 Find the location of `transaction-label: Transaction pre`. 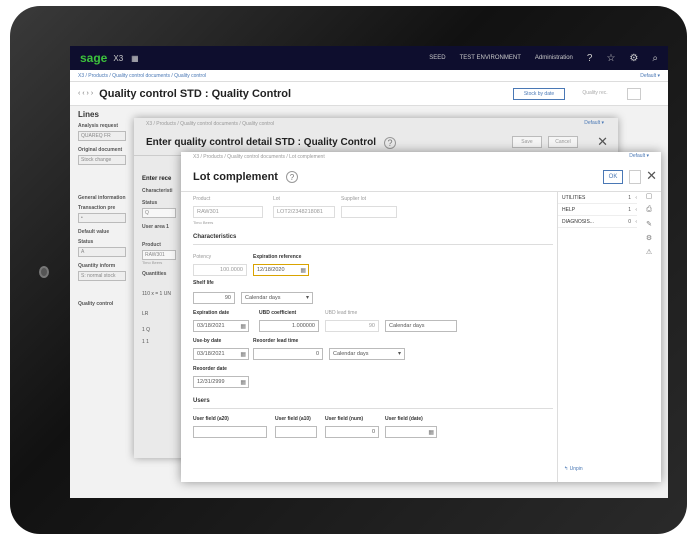

transaction-label: Transaction pre is located at coordinates (97, 208).